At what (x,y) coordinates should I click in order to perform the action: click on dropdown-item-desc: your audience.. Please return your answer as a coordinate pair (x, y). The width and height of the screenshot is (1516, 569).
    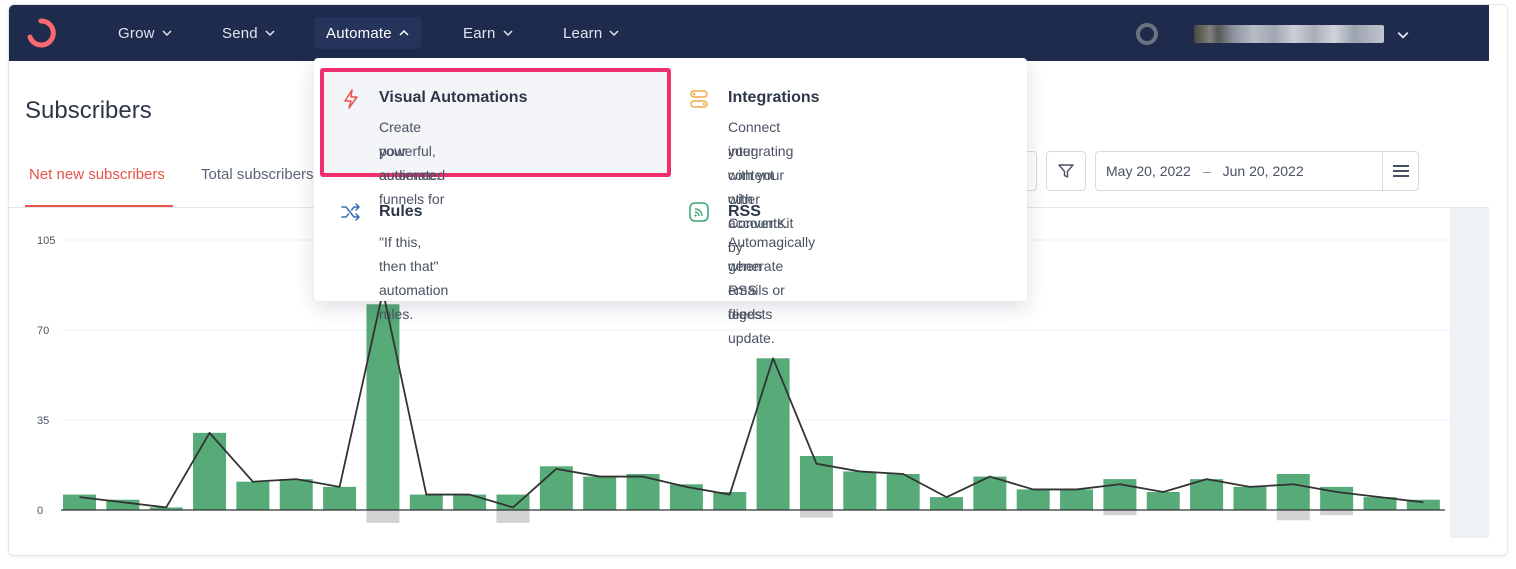
    Looking at the image, I should click on (409, 163).